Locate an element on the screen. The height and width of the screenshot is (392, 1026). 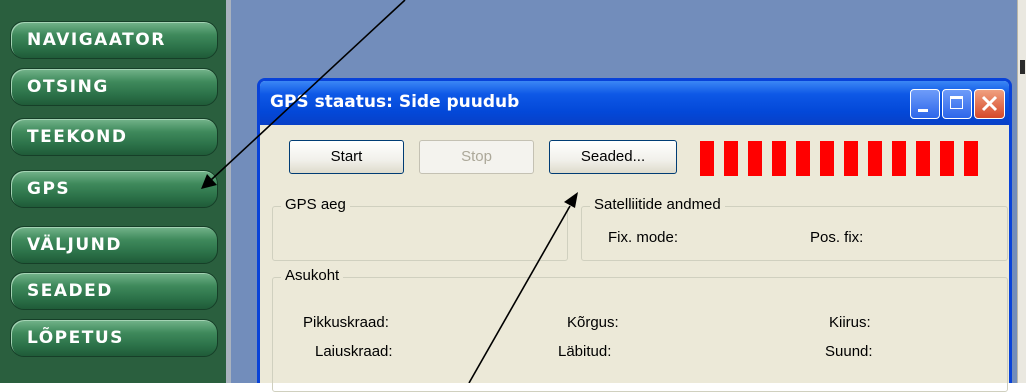
minimize-icon is located at coordinates (923, 110).